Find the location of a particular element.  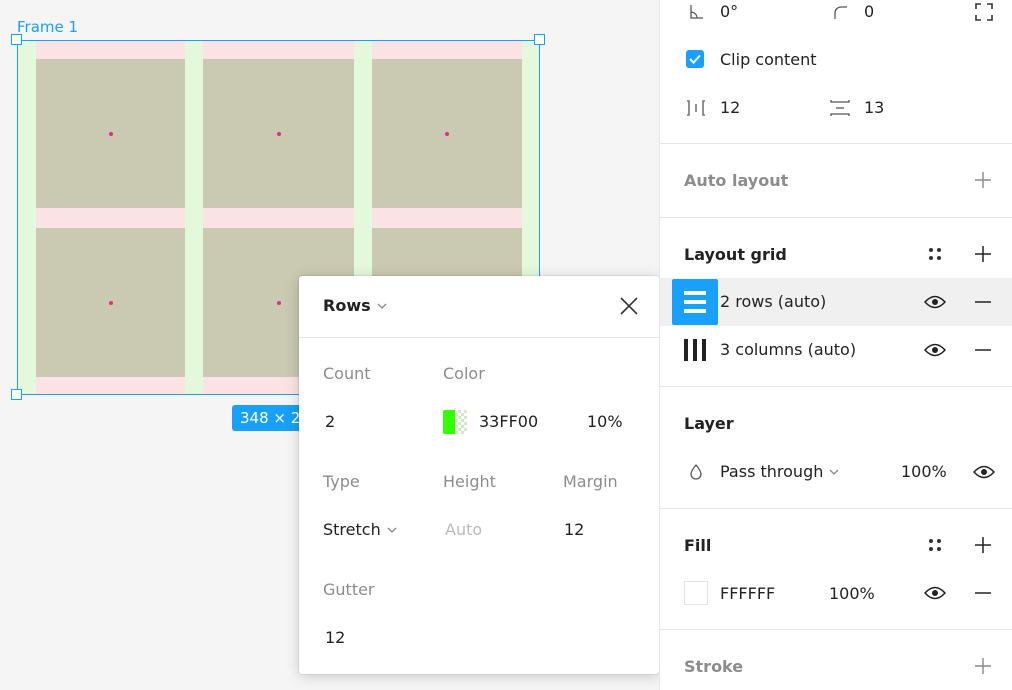

horizontal-spacing-input: 12 is located at coordinates (730, 107).